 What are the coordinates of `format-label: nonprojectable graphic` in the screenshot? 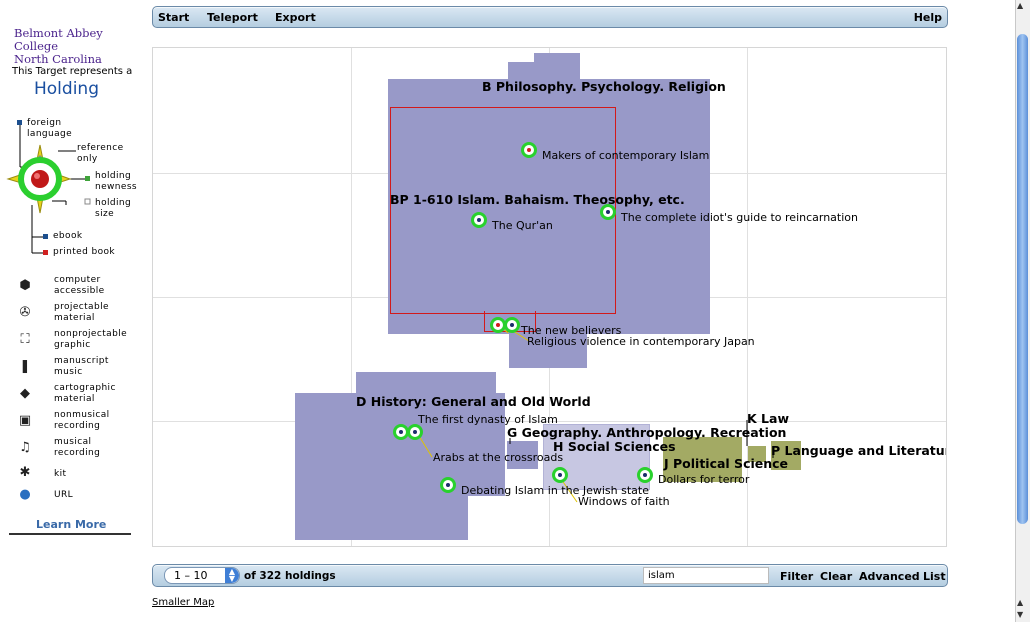 It's located at (91, 339).